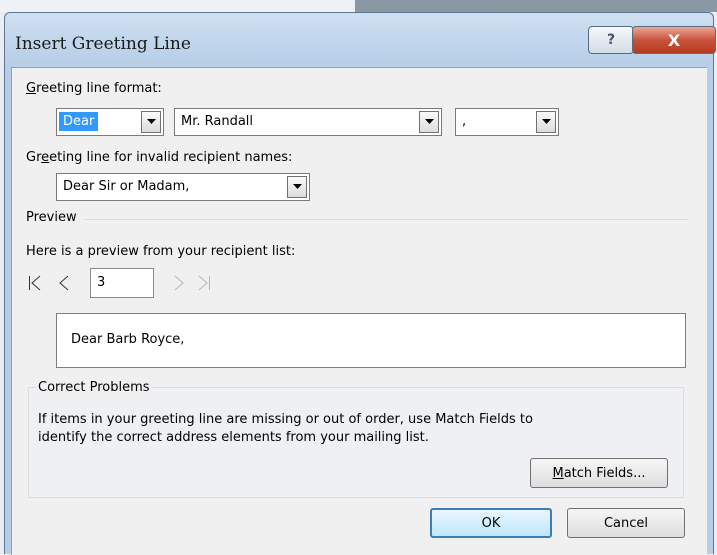  I want to click on greeting-format-label: Greeting line format:, so click(94, 88).